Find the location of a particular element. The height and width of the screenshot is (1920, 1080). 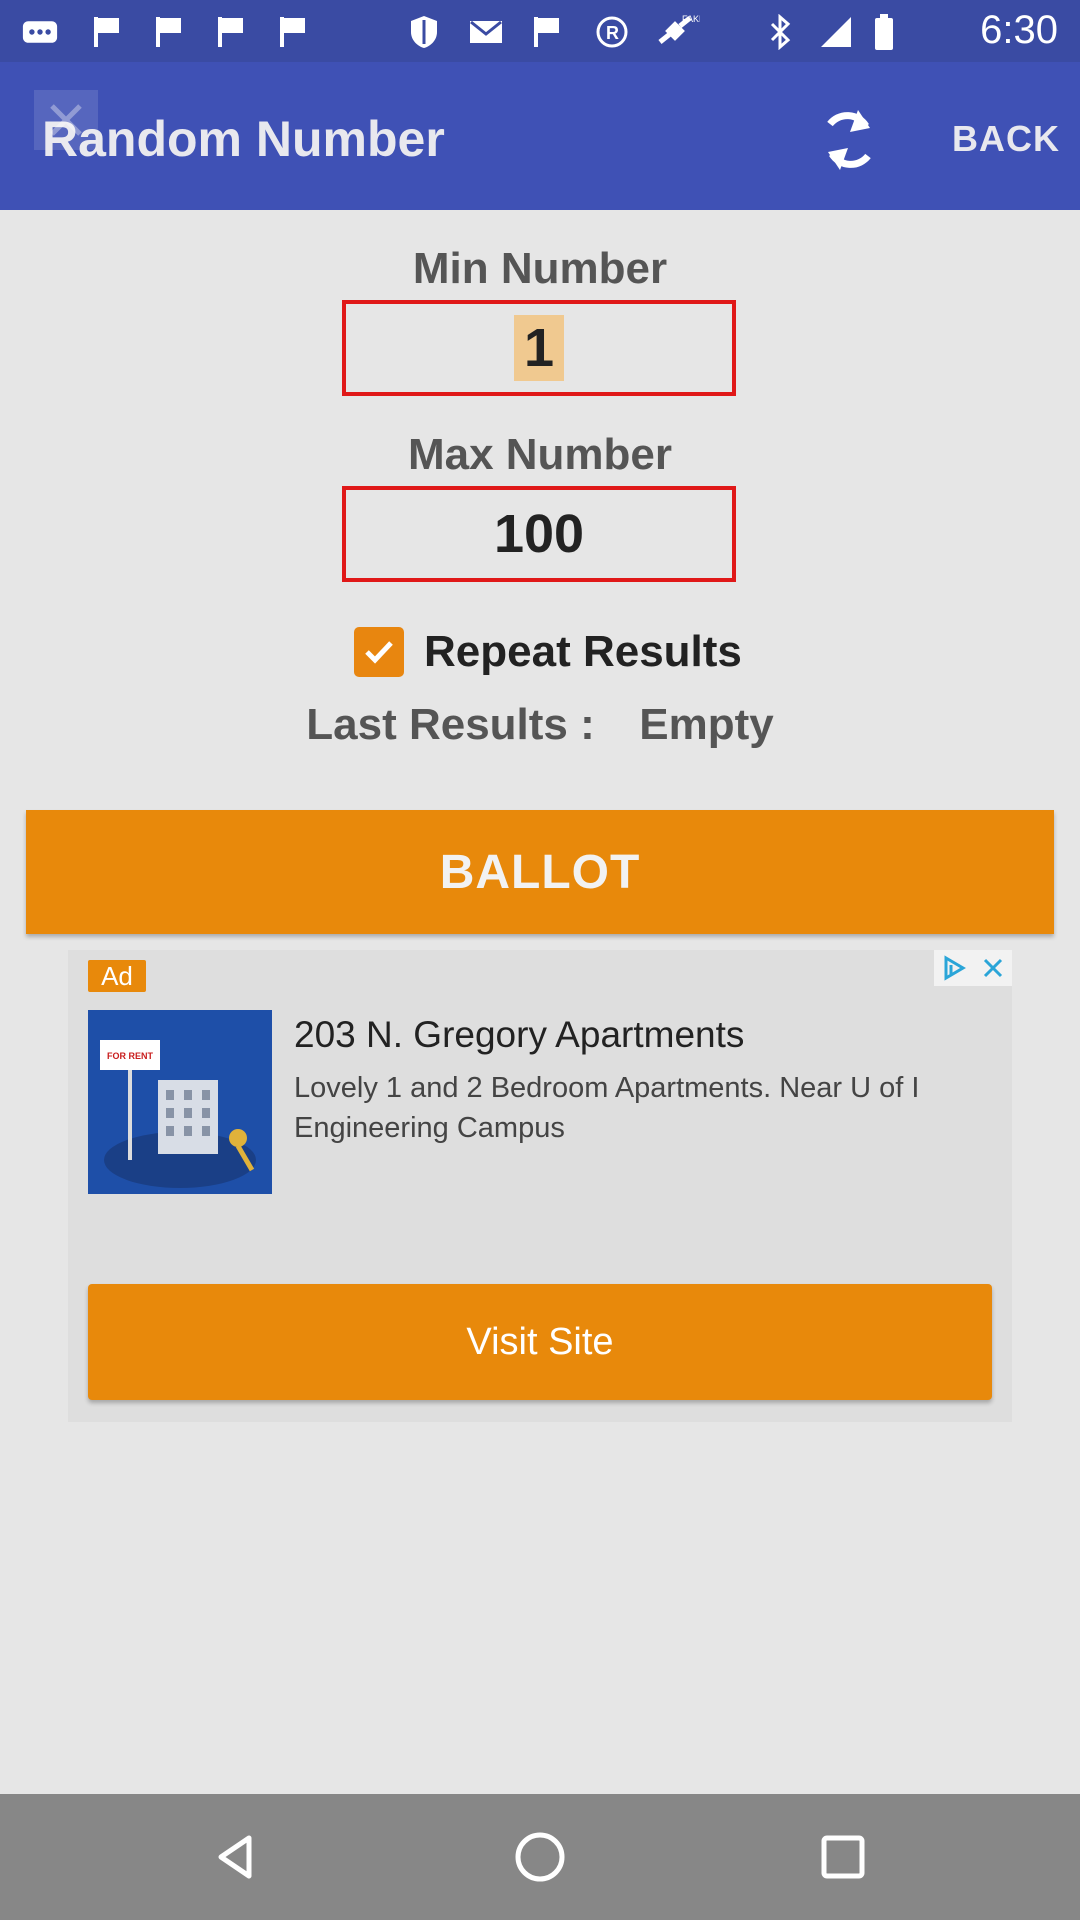

refresh-button is located at coordinates (849, 140).